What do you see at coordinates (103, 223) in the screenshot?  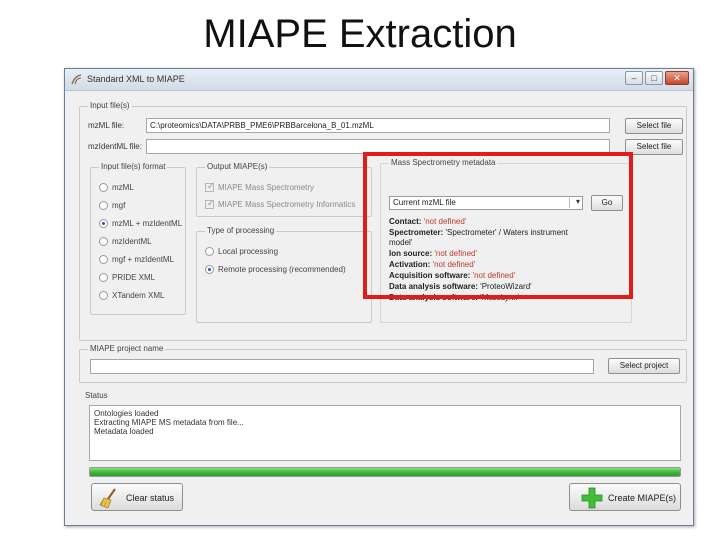 I see `radio-mzml-mzidentml` at bounding box center [103, 223].